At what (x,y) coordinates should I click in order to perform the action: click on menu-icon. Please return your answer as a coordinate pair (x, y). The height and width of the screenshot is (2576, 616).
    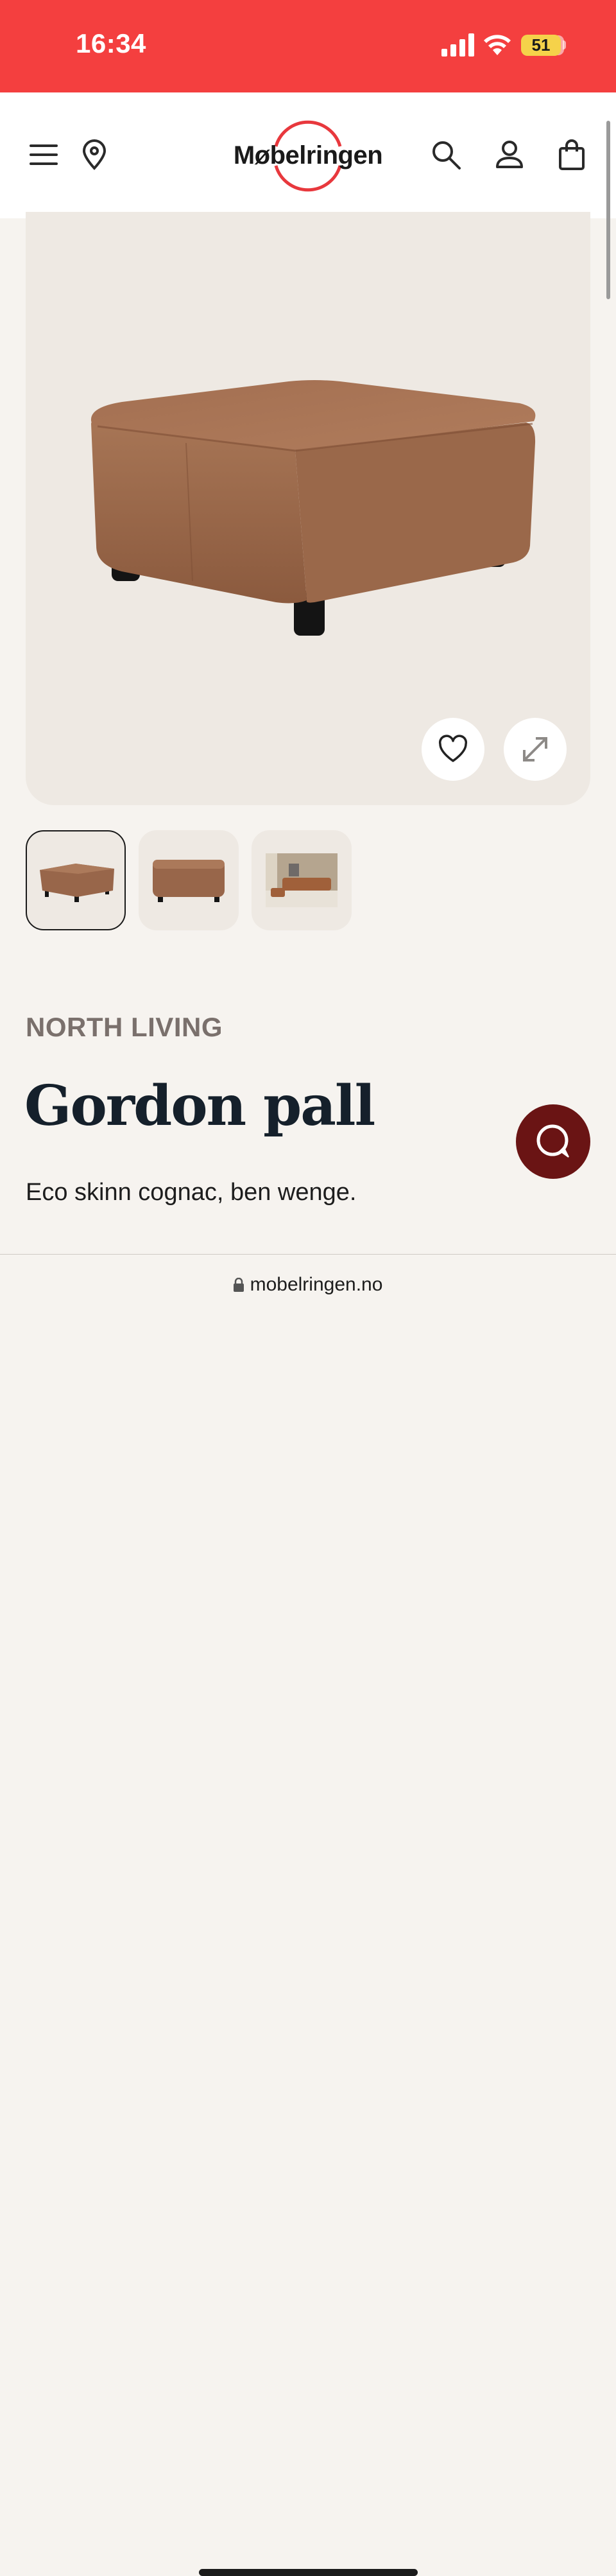
    Looking at the image, I should click on (44, 155).